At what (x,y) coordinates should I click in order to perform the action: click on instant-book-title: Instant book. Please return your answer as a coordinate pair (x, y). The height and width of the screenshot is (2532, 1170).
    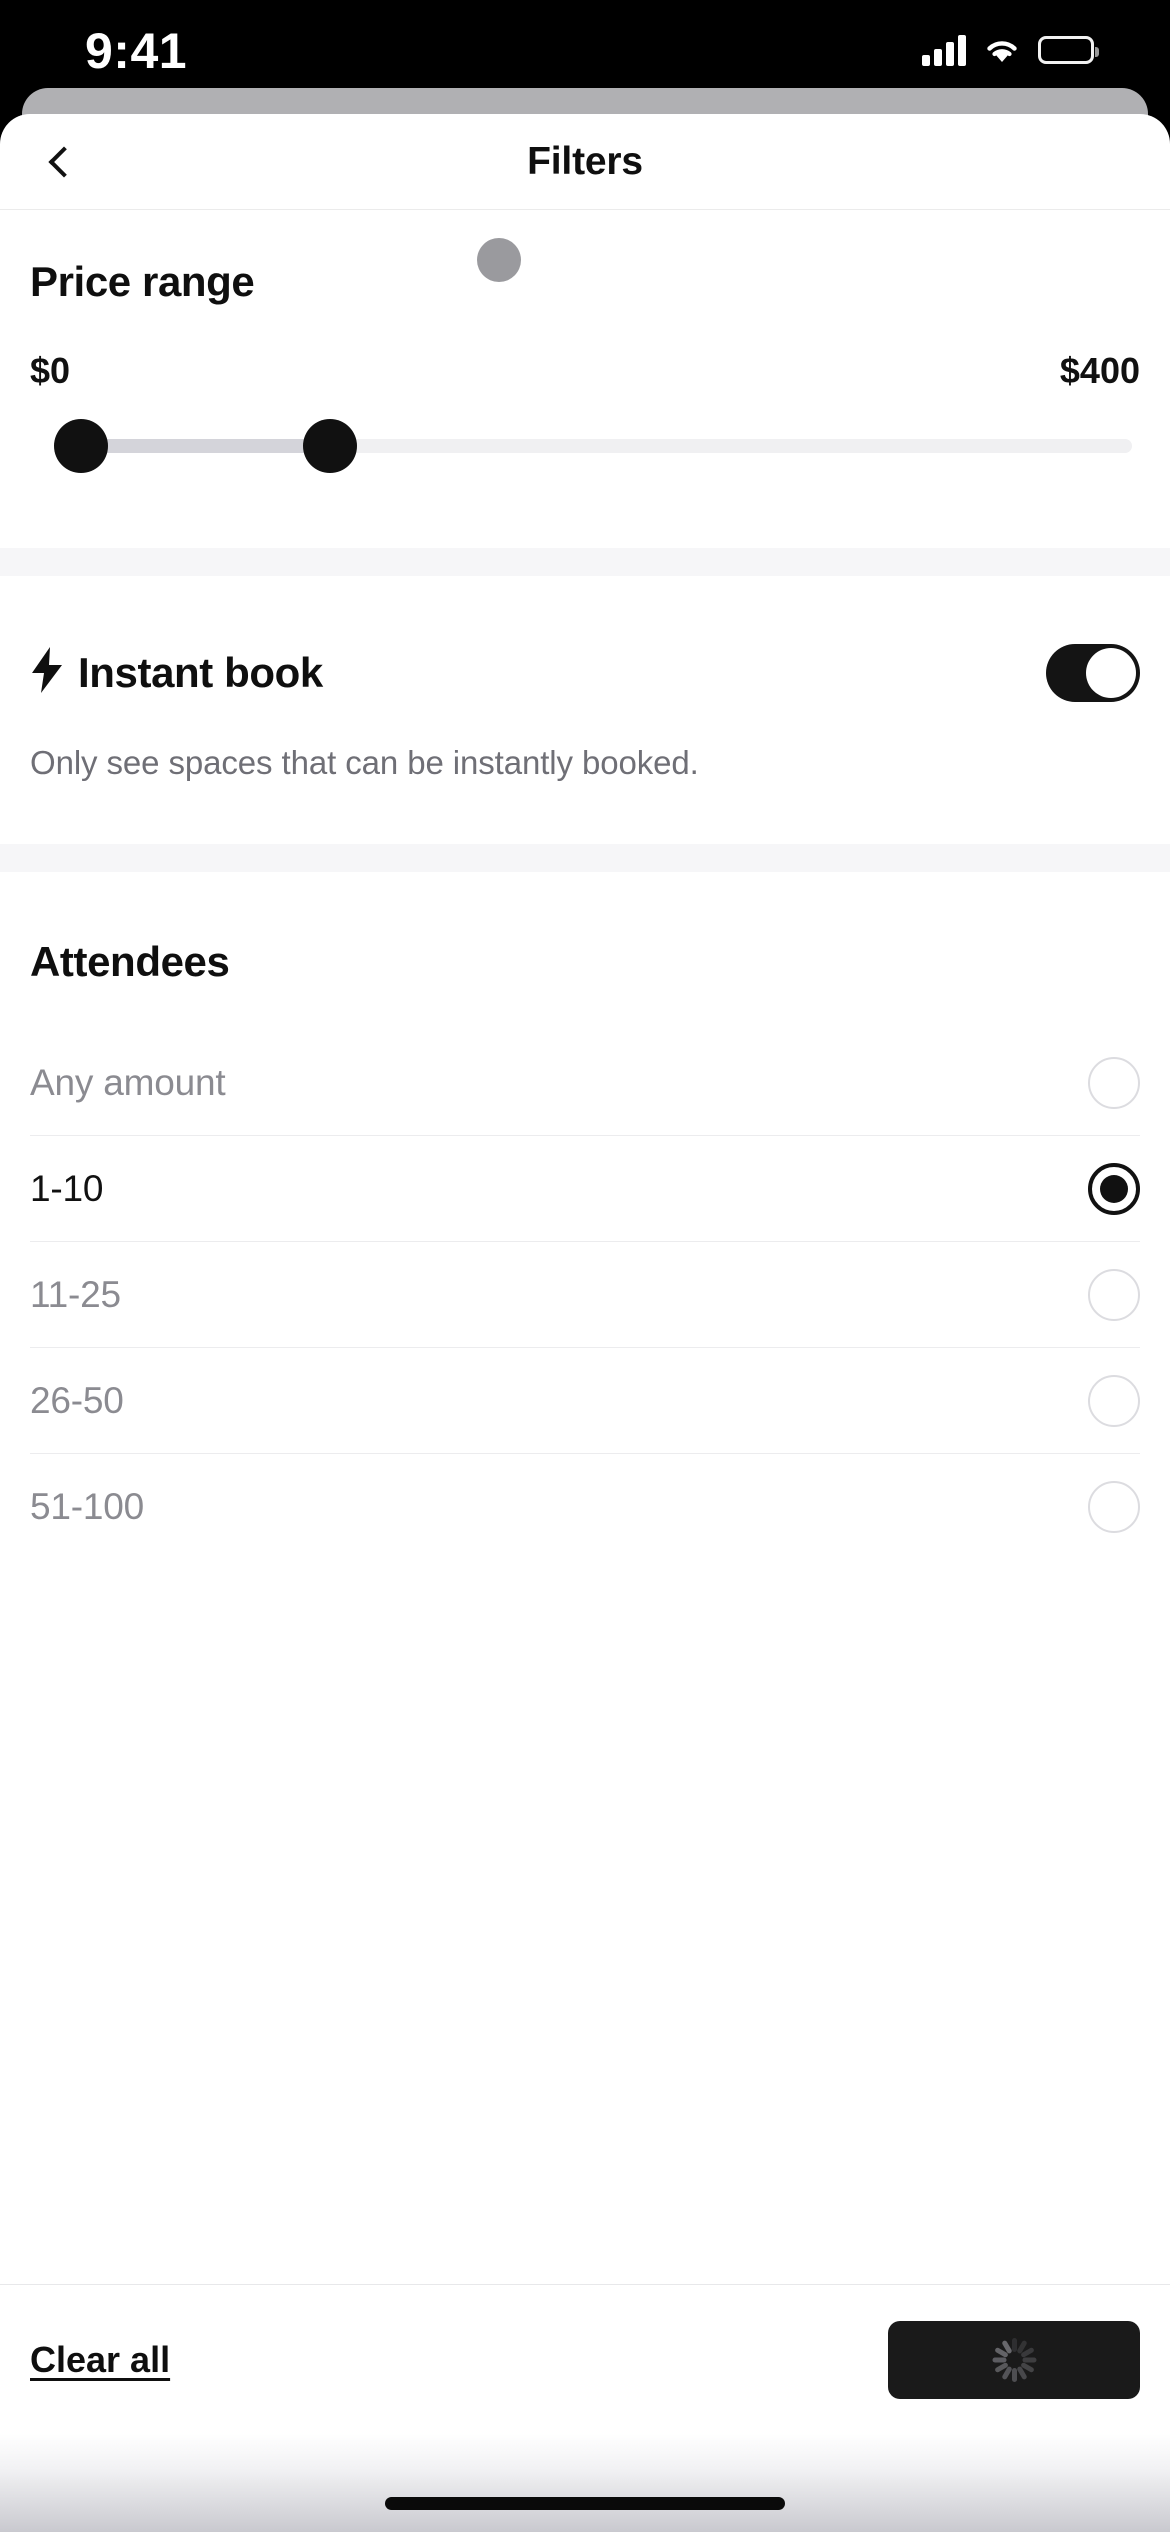
    Looking at the image, I should click on (200, 672).